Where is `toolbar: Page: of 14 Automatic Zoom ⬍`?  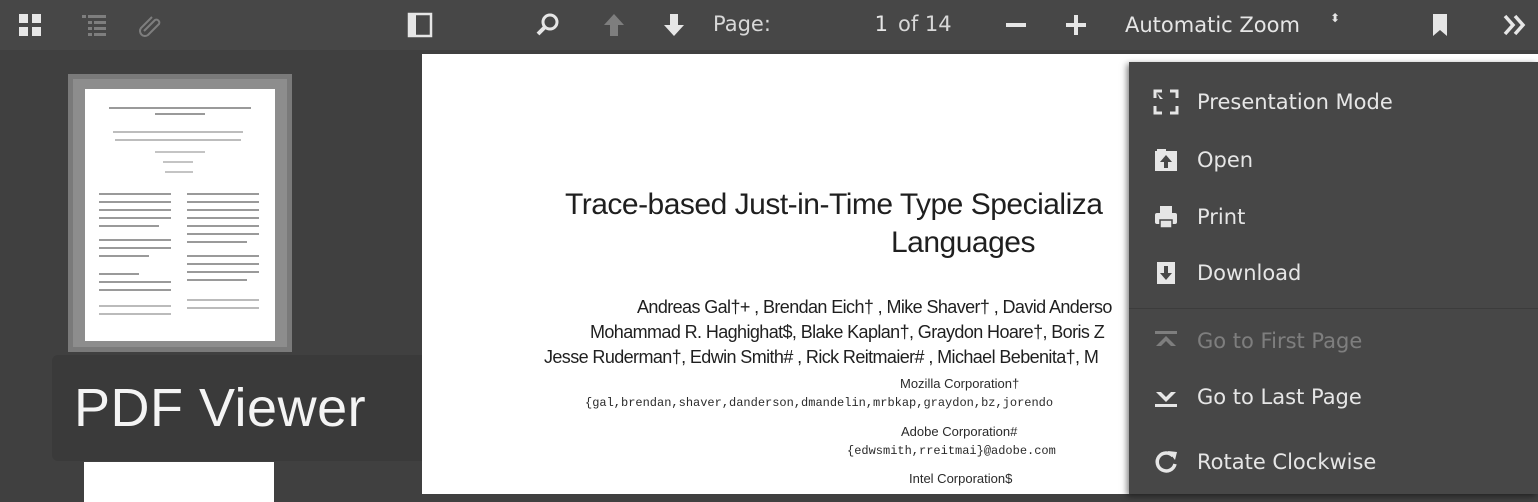 toolbar: Page: of 14 Automatic Zoom ⬍ is located at coordinates (769, 25).